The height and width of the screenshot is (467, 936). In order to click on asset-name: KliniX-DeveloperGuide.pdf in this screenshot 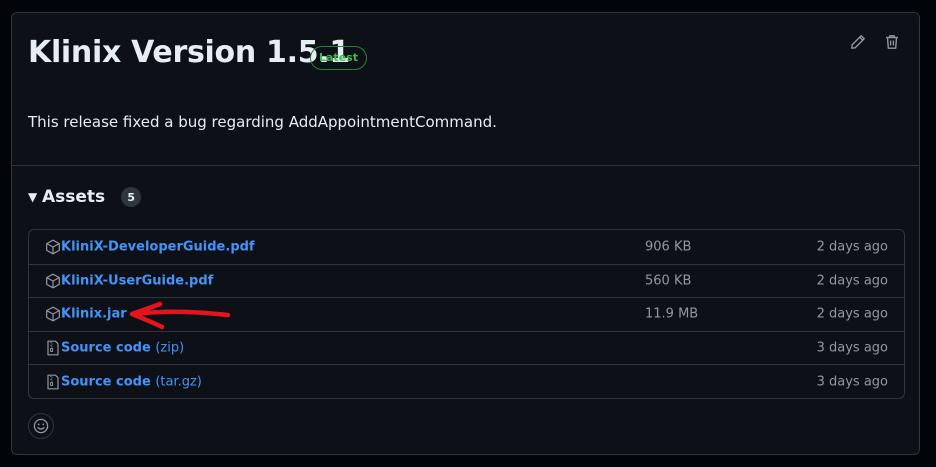, I will do `click(158, 247)`.